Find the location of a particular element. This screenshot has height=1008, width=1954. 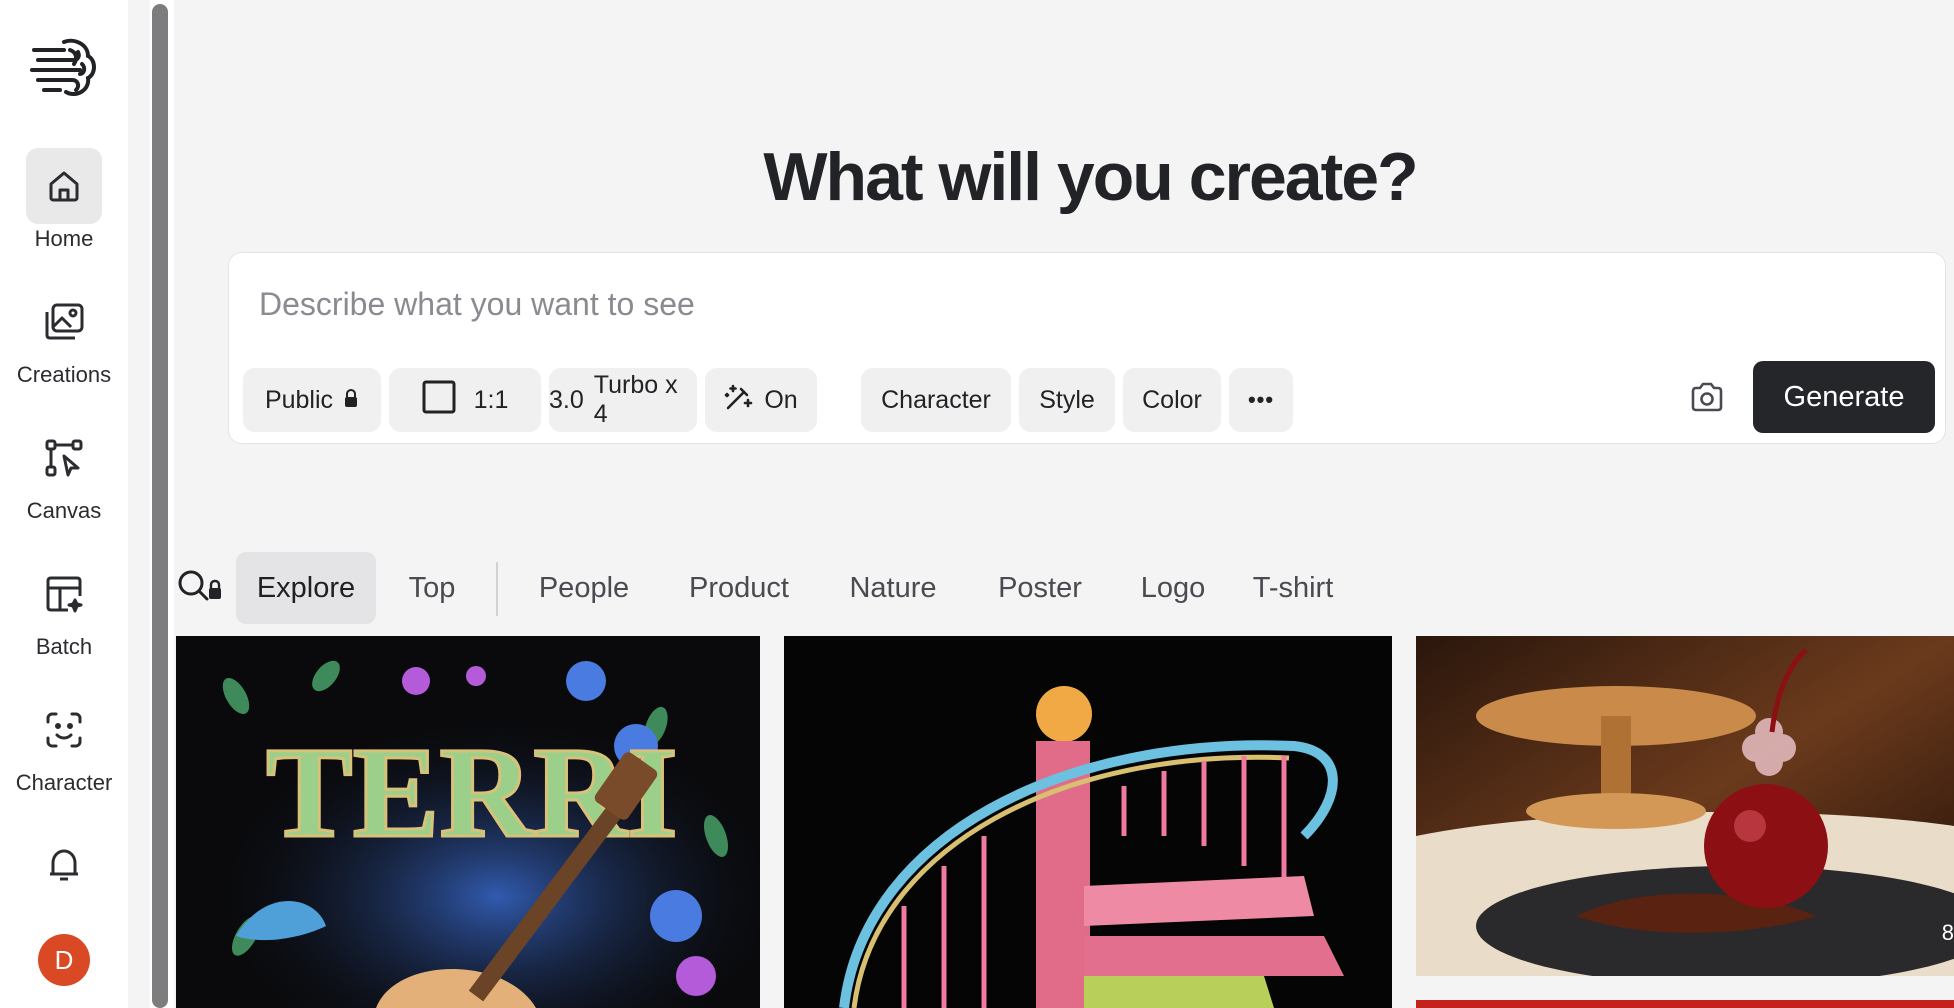

notifications-button is located at coordinates (64, 867).